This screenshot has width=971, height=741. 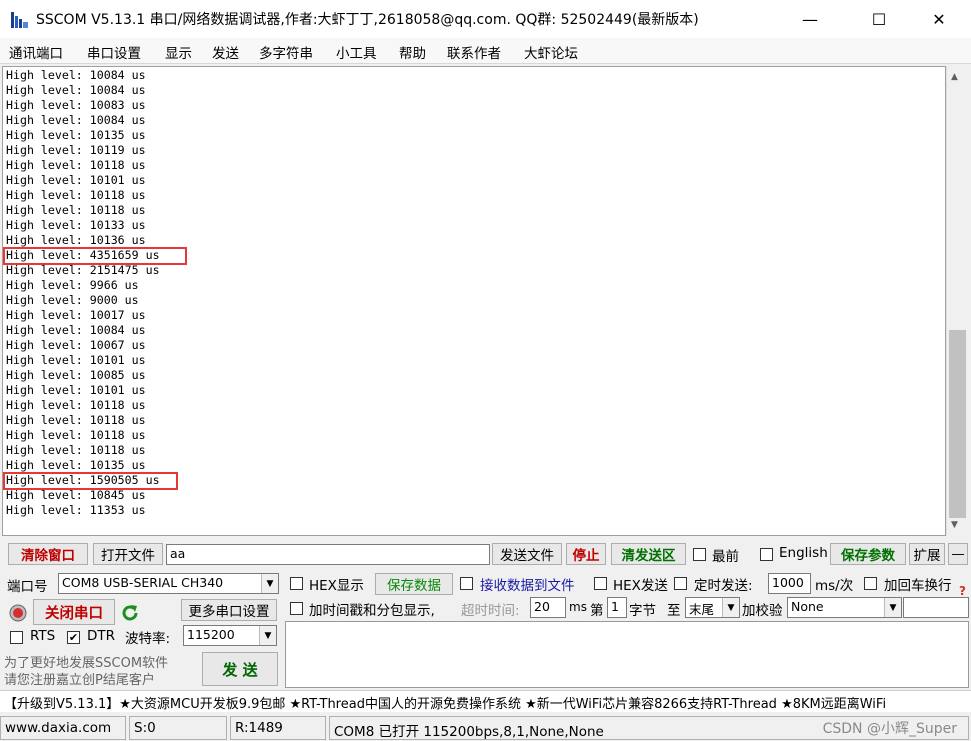 I want to click on menu-forum: 大虾论坛, so click(x=551, y=52).